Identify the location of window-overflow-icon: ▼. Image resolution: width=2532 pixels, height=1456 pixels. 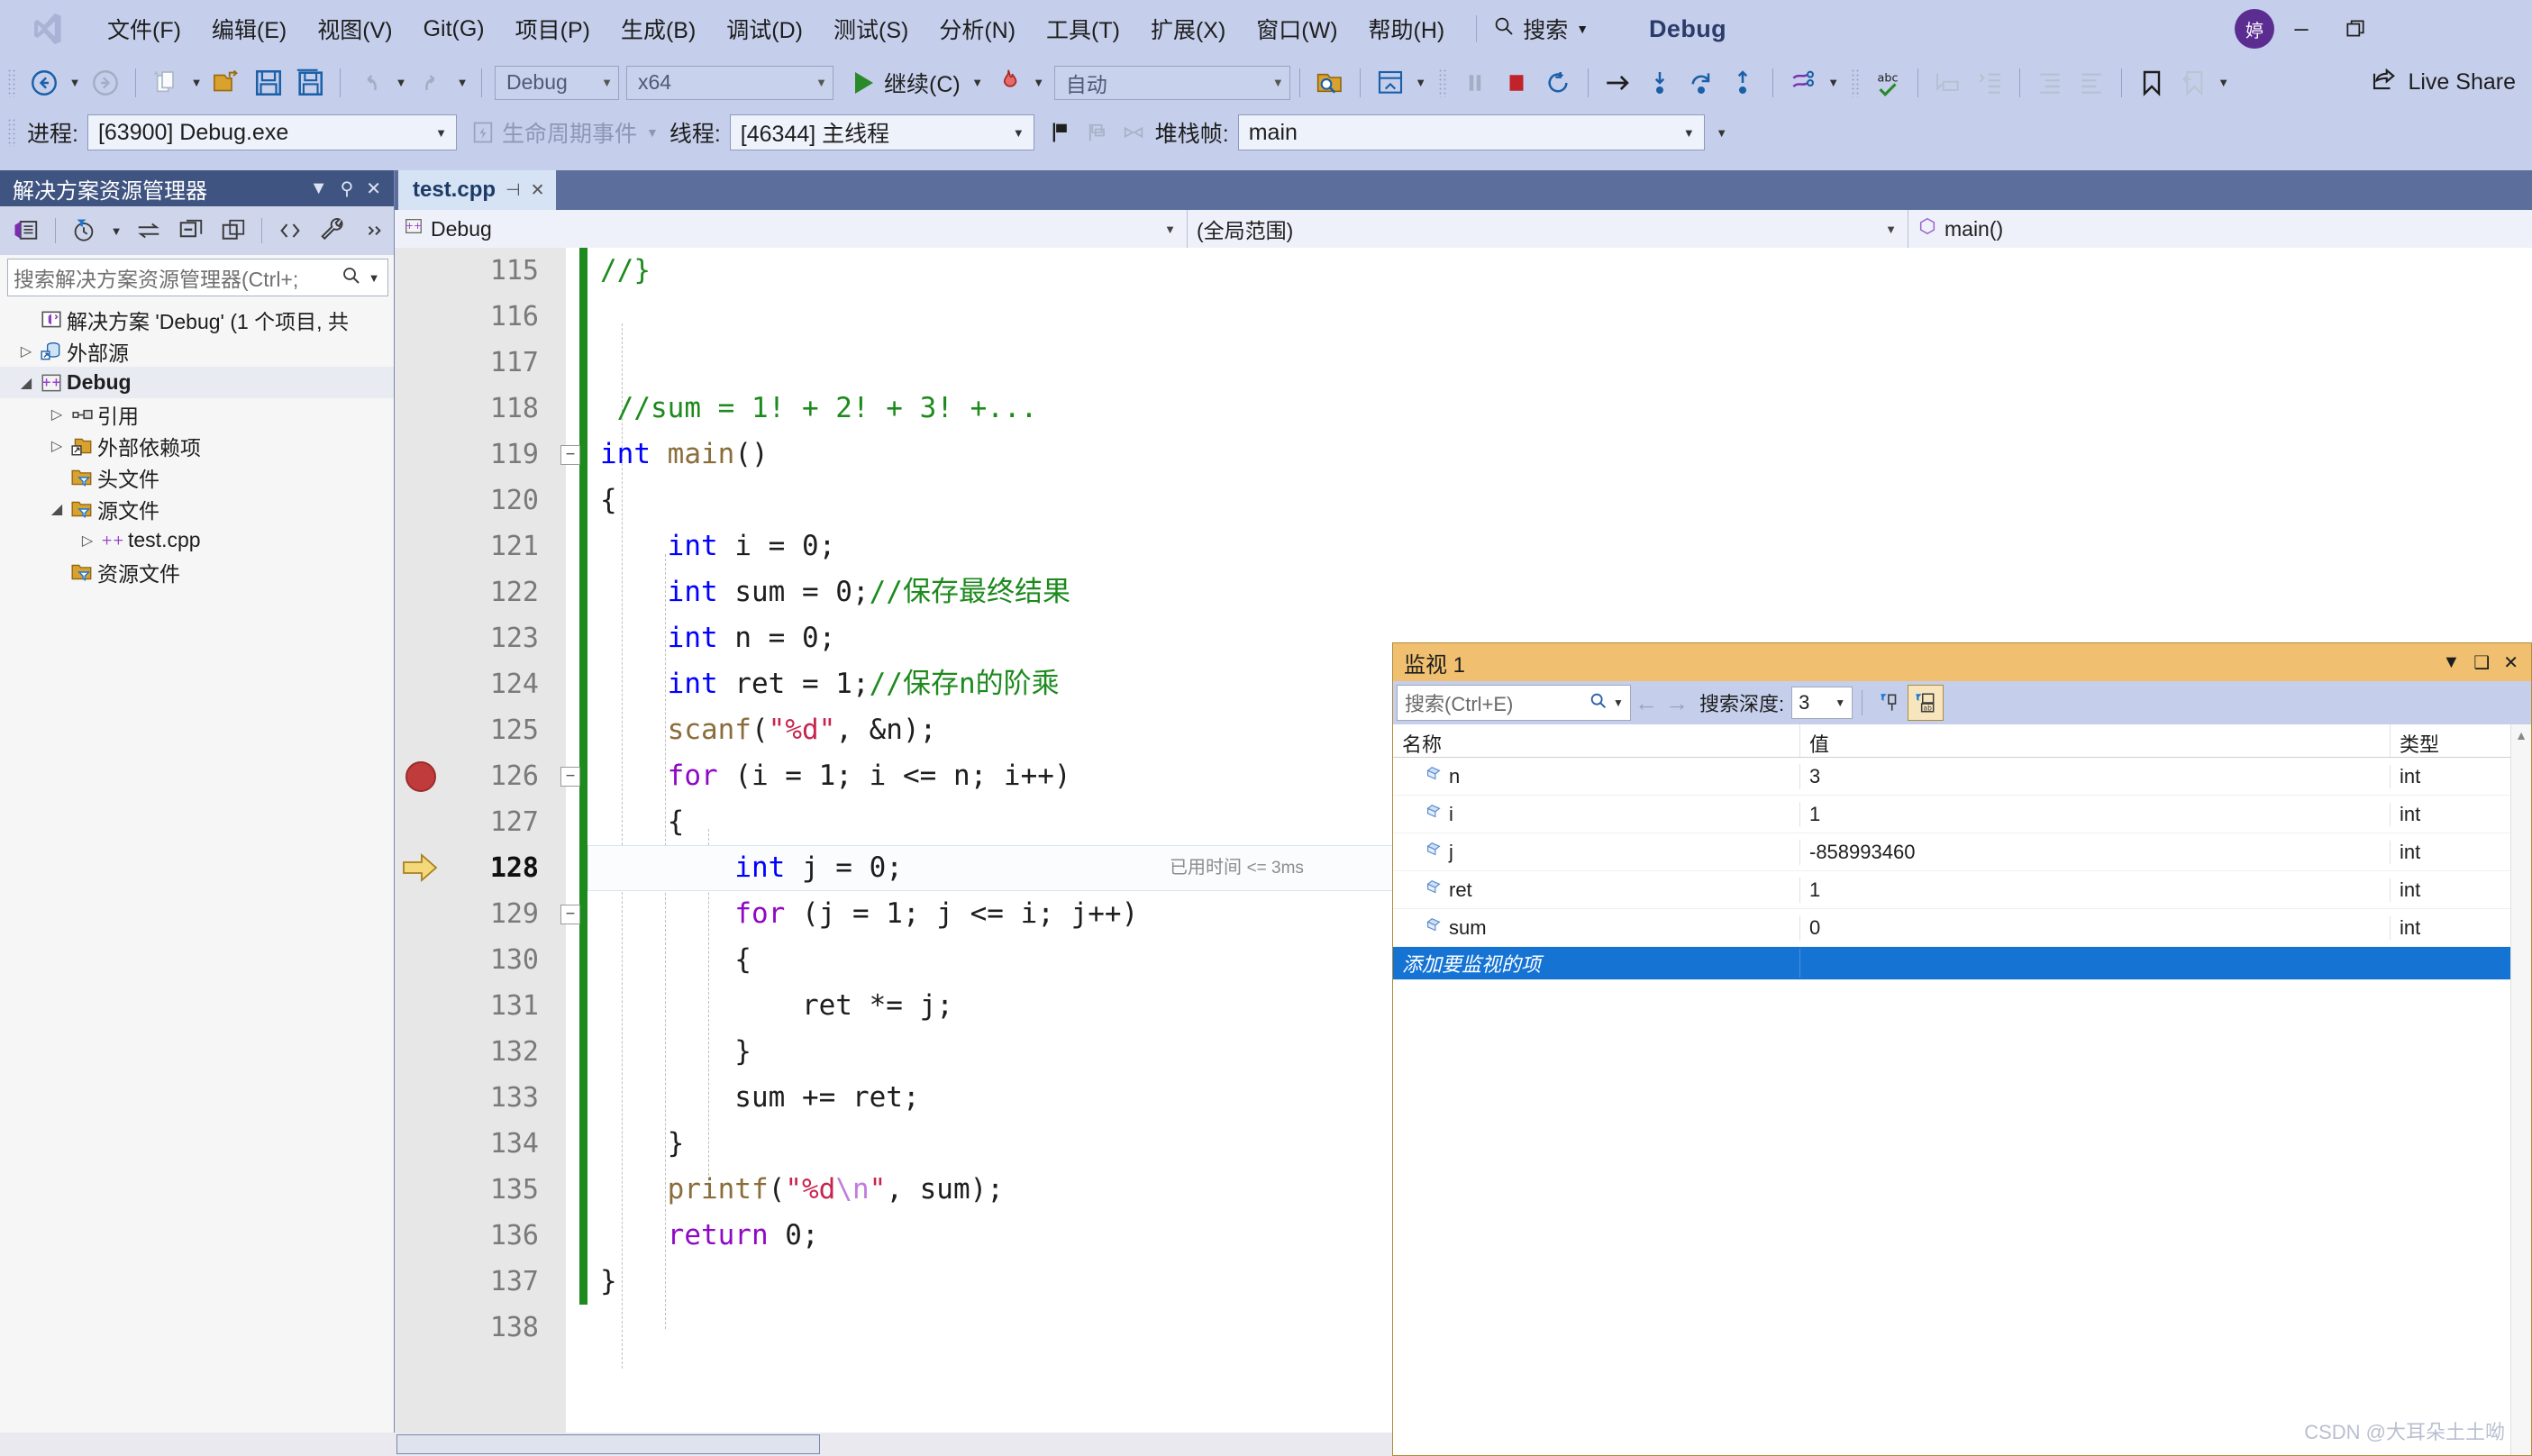
(1421, 83).